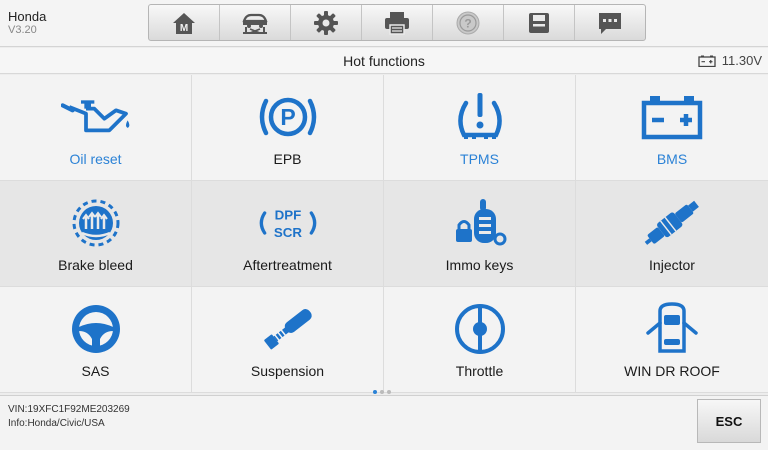  I want to click on function-label: BMS, so click(672, 159).